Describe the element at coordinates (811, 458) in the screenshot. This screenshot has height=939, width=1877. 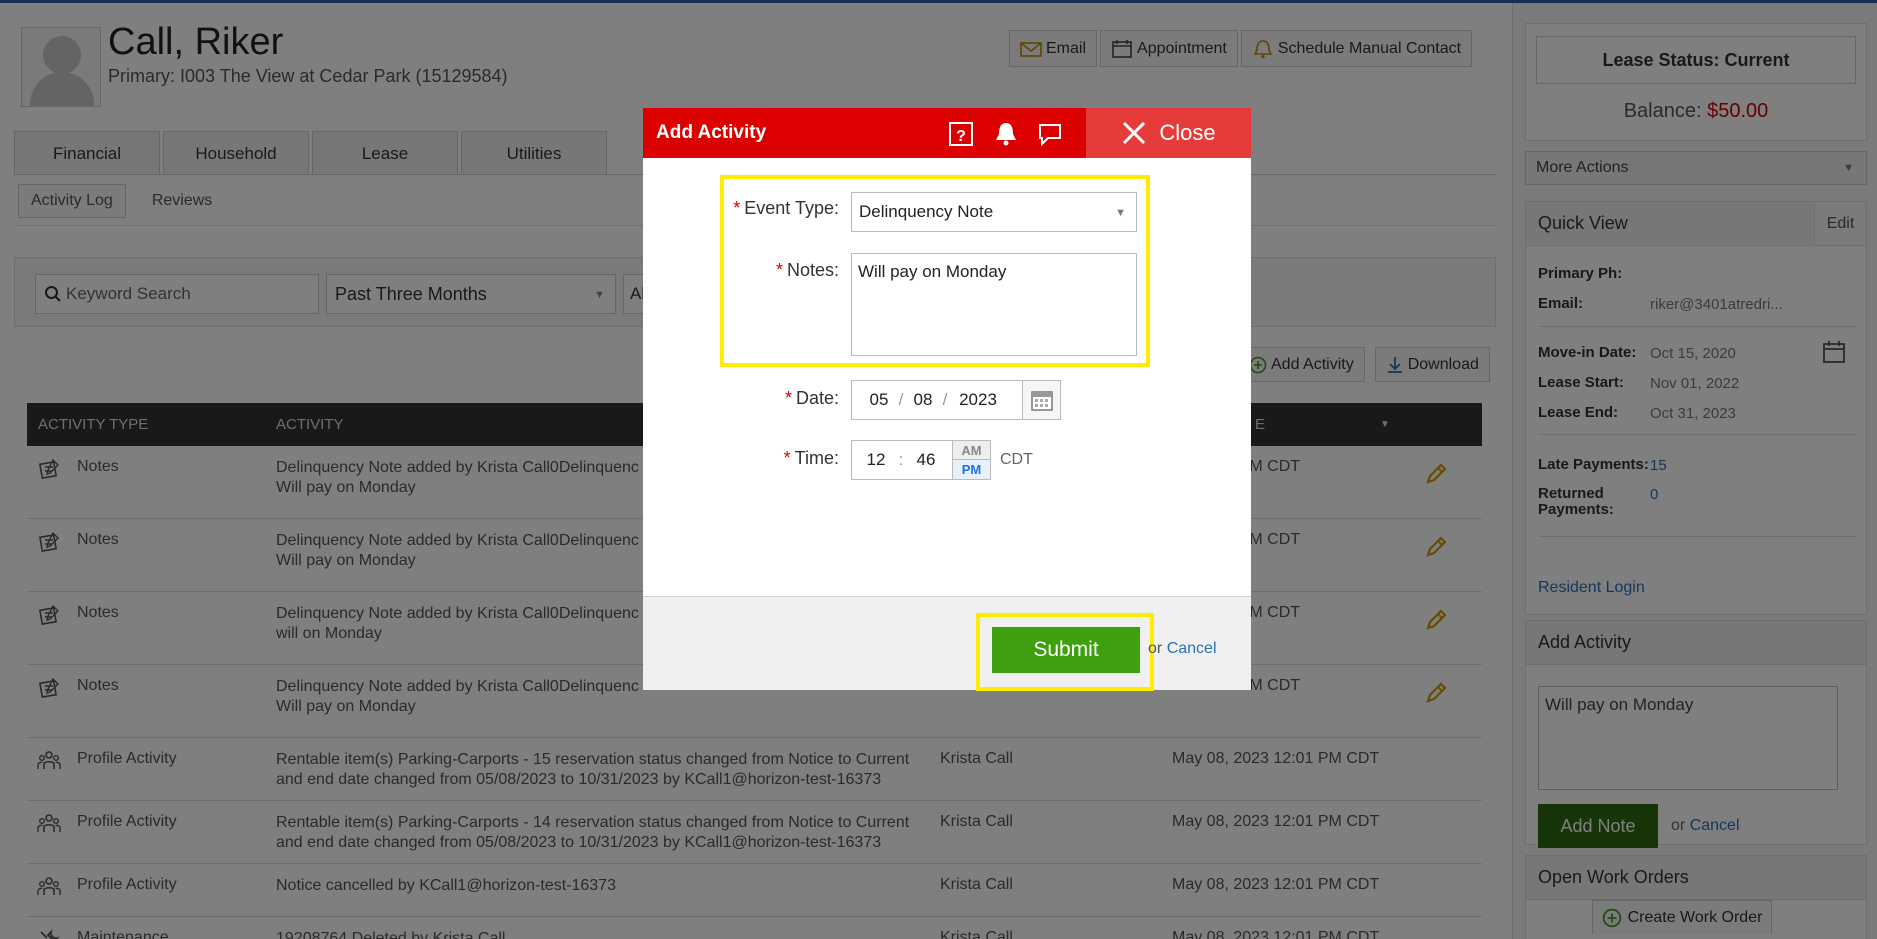
I see `time-label: * Time:` at that location.